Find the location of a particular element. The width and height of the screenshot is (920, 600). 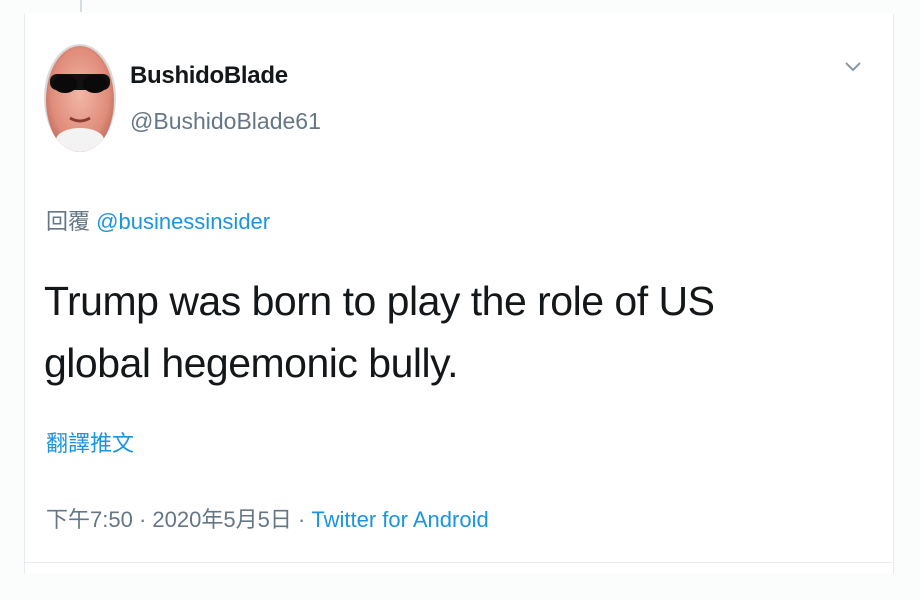

chevron-down-icon is located at coordinates (853, 67).